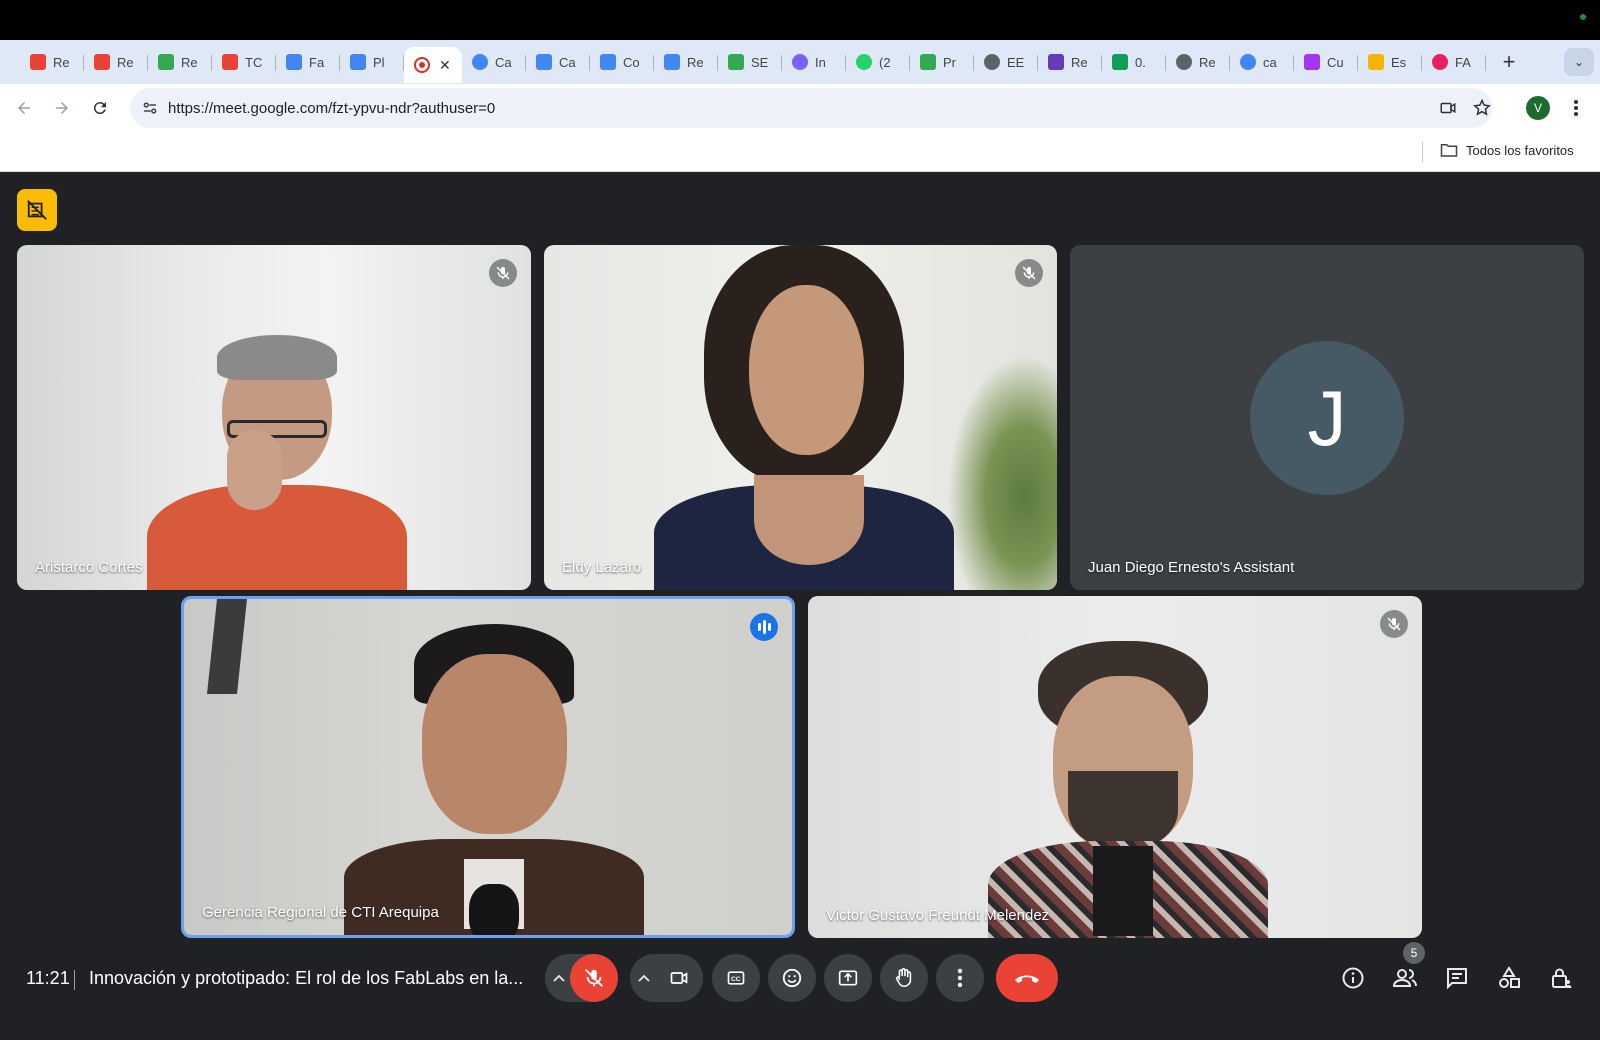  Describe the element at coordinates (100, 108) in the screenshot. I see `reload-button` at that location.